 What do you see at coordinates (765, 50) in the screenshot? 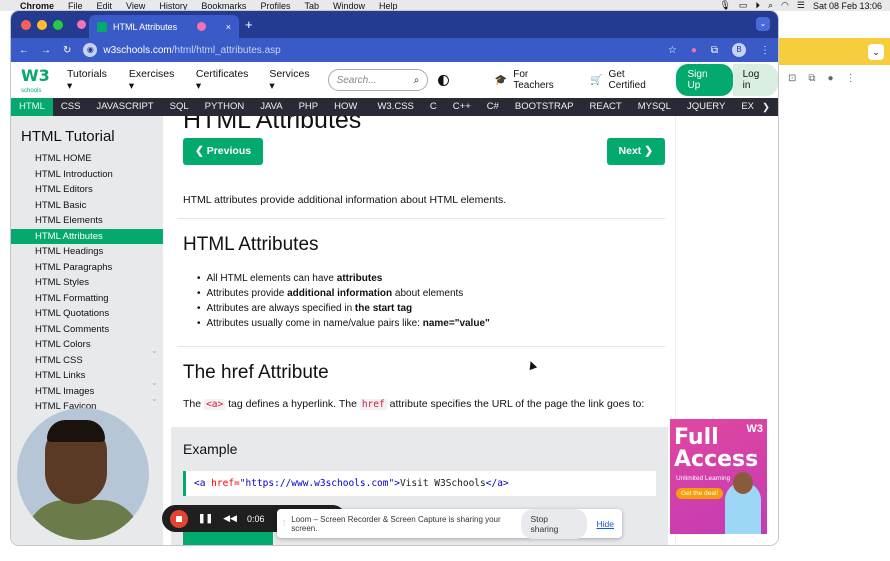
I see `more-menu-icon: ⋮` at bounding box center [765, 50].